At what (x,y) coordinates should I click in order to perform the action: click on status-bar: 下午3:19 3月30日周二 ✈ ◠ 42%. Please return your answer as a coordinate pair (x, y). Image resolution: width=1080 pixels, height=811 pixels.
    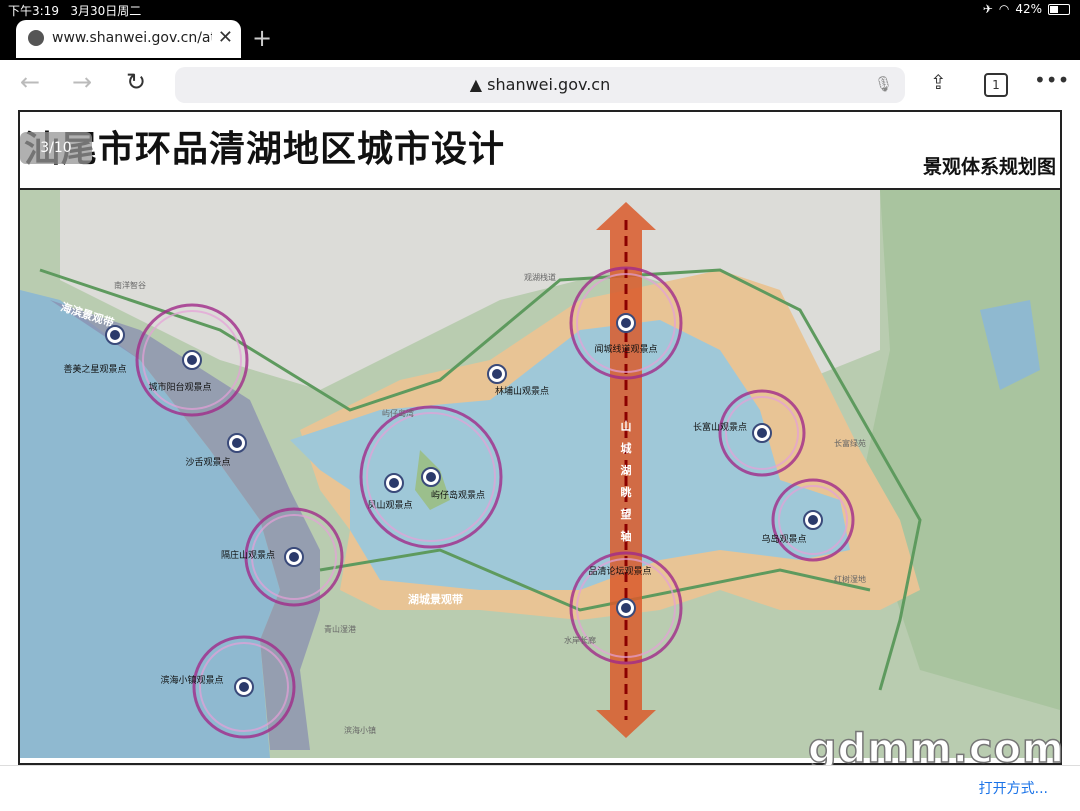
    Looking at the image, I should click on (540, 10).